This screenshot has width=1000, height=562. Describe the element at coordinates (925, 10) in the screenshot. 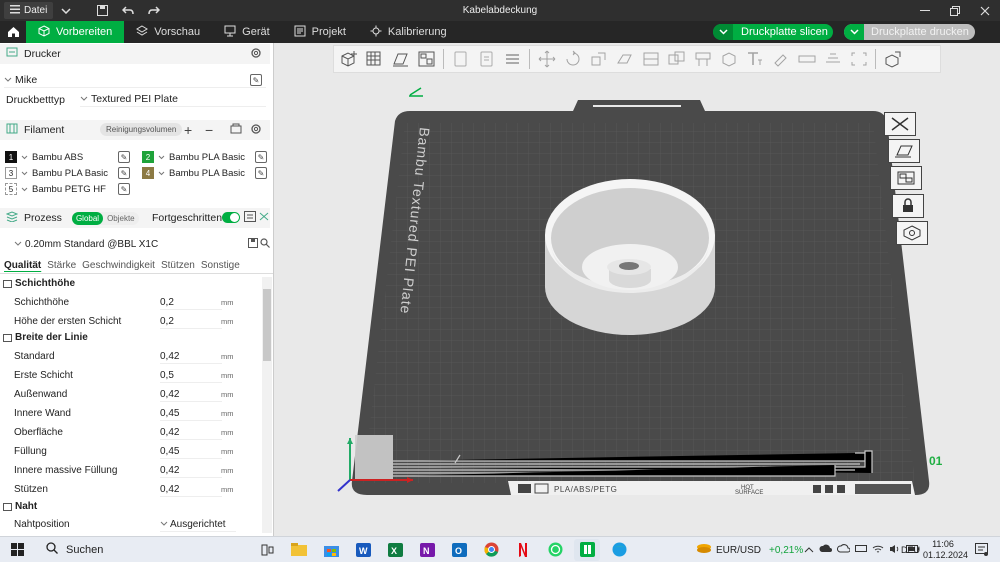

I see `minimize-icon` at that location.